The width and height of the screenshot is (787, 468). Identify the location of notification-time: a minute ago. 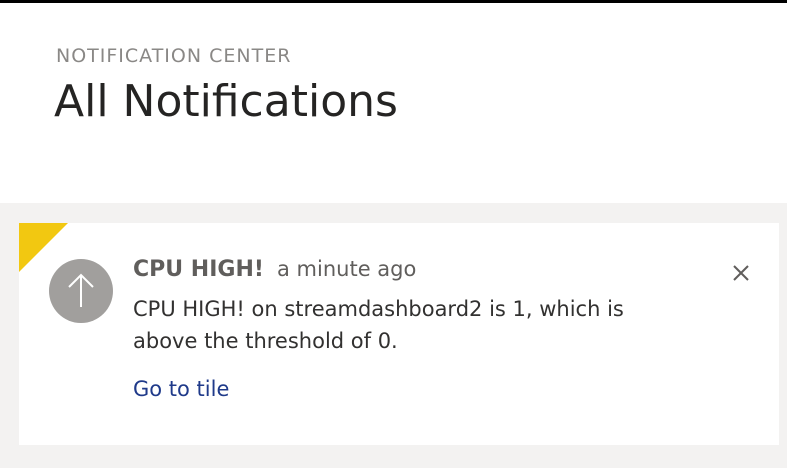
(347, 269).